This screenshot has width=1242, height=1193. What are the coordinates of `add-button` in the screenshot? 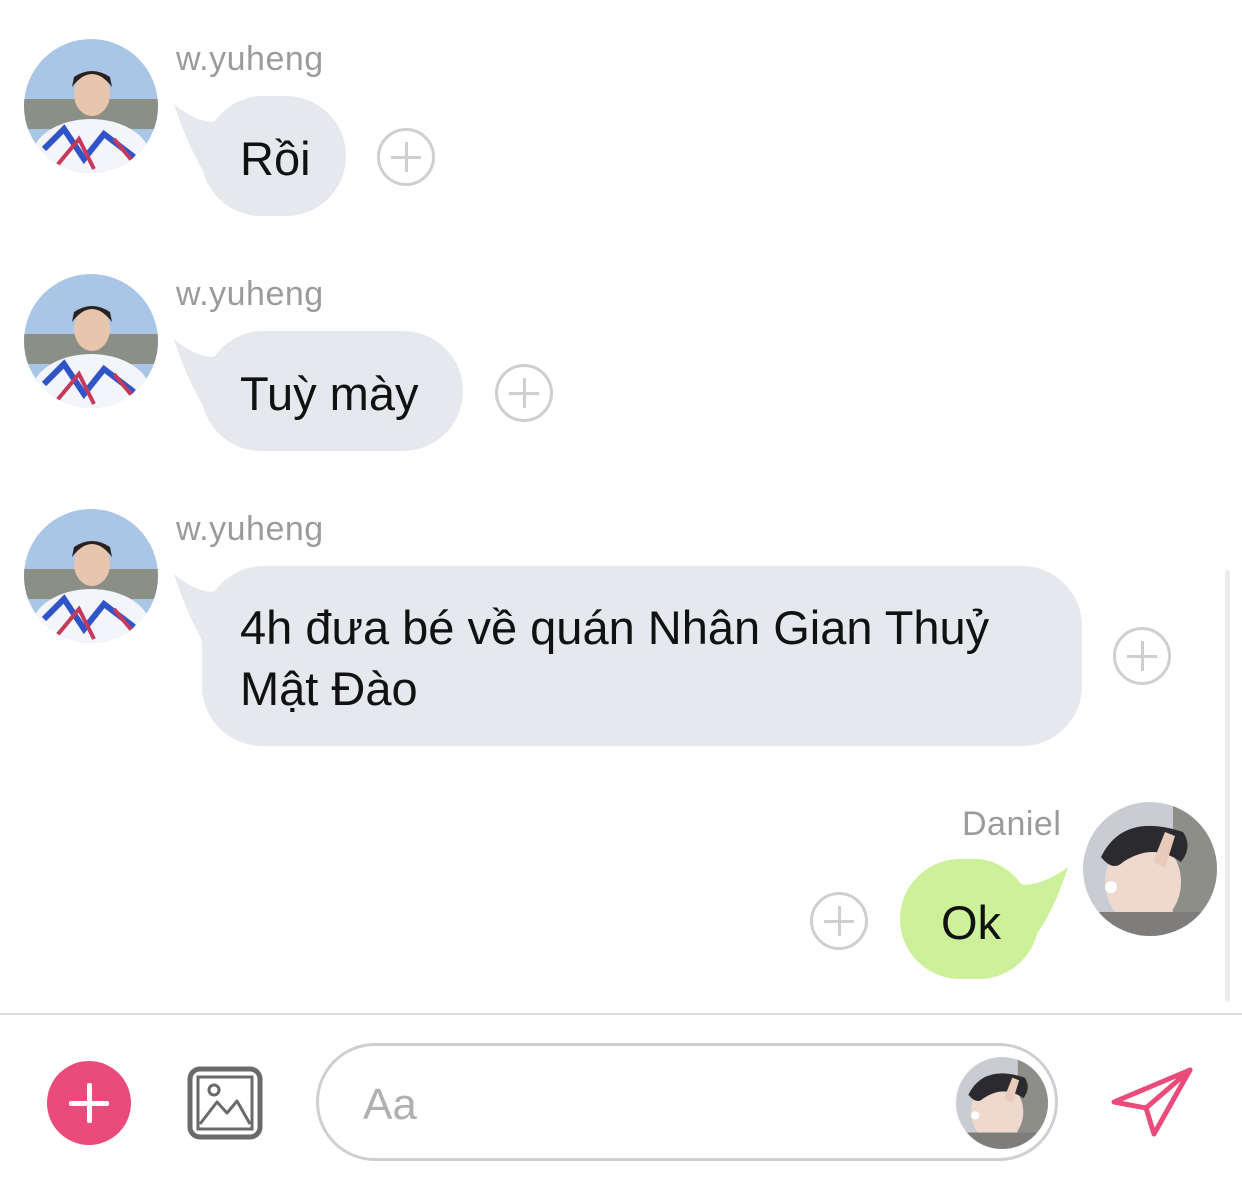 It's located at (89, 1103).